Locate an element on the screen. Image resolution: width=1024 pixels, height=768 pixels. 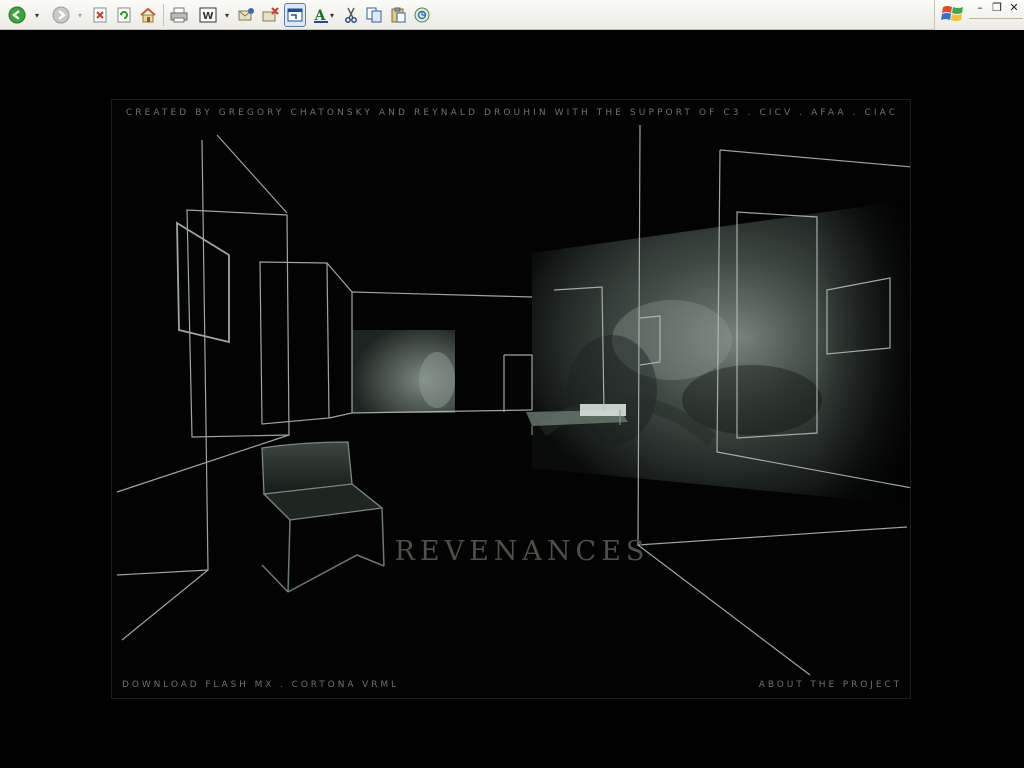
page-title: REVENANCES is located at coordinates (522, 551).